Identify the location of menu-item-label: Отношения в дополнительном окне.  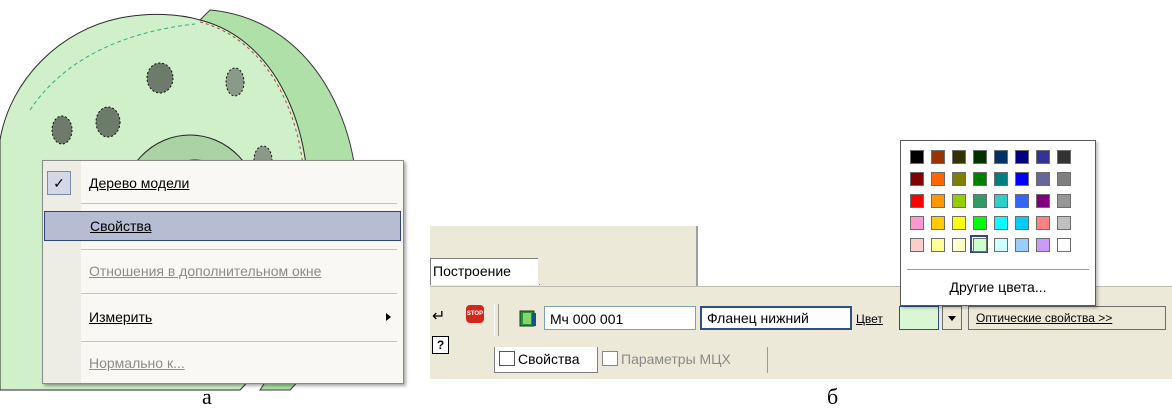
(205, 271).